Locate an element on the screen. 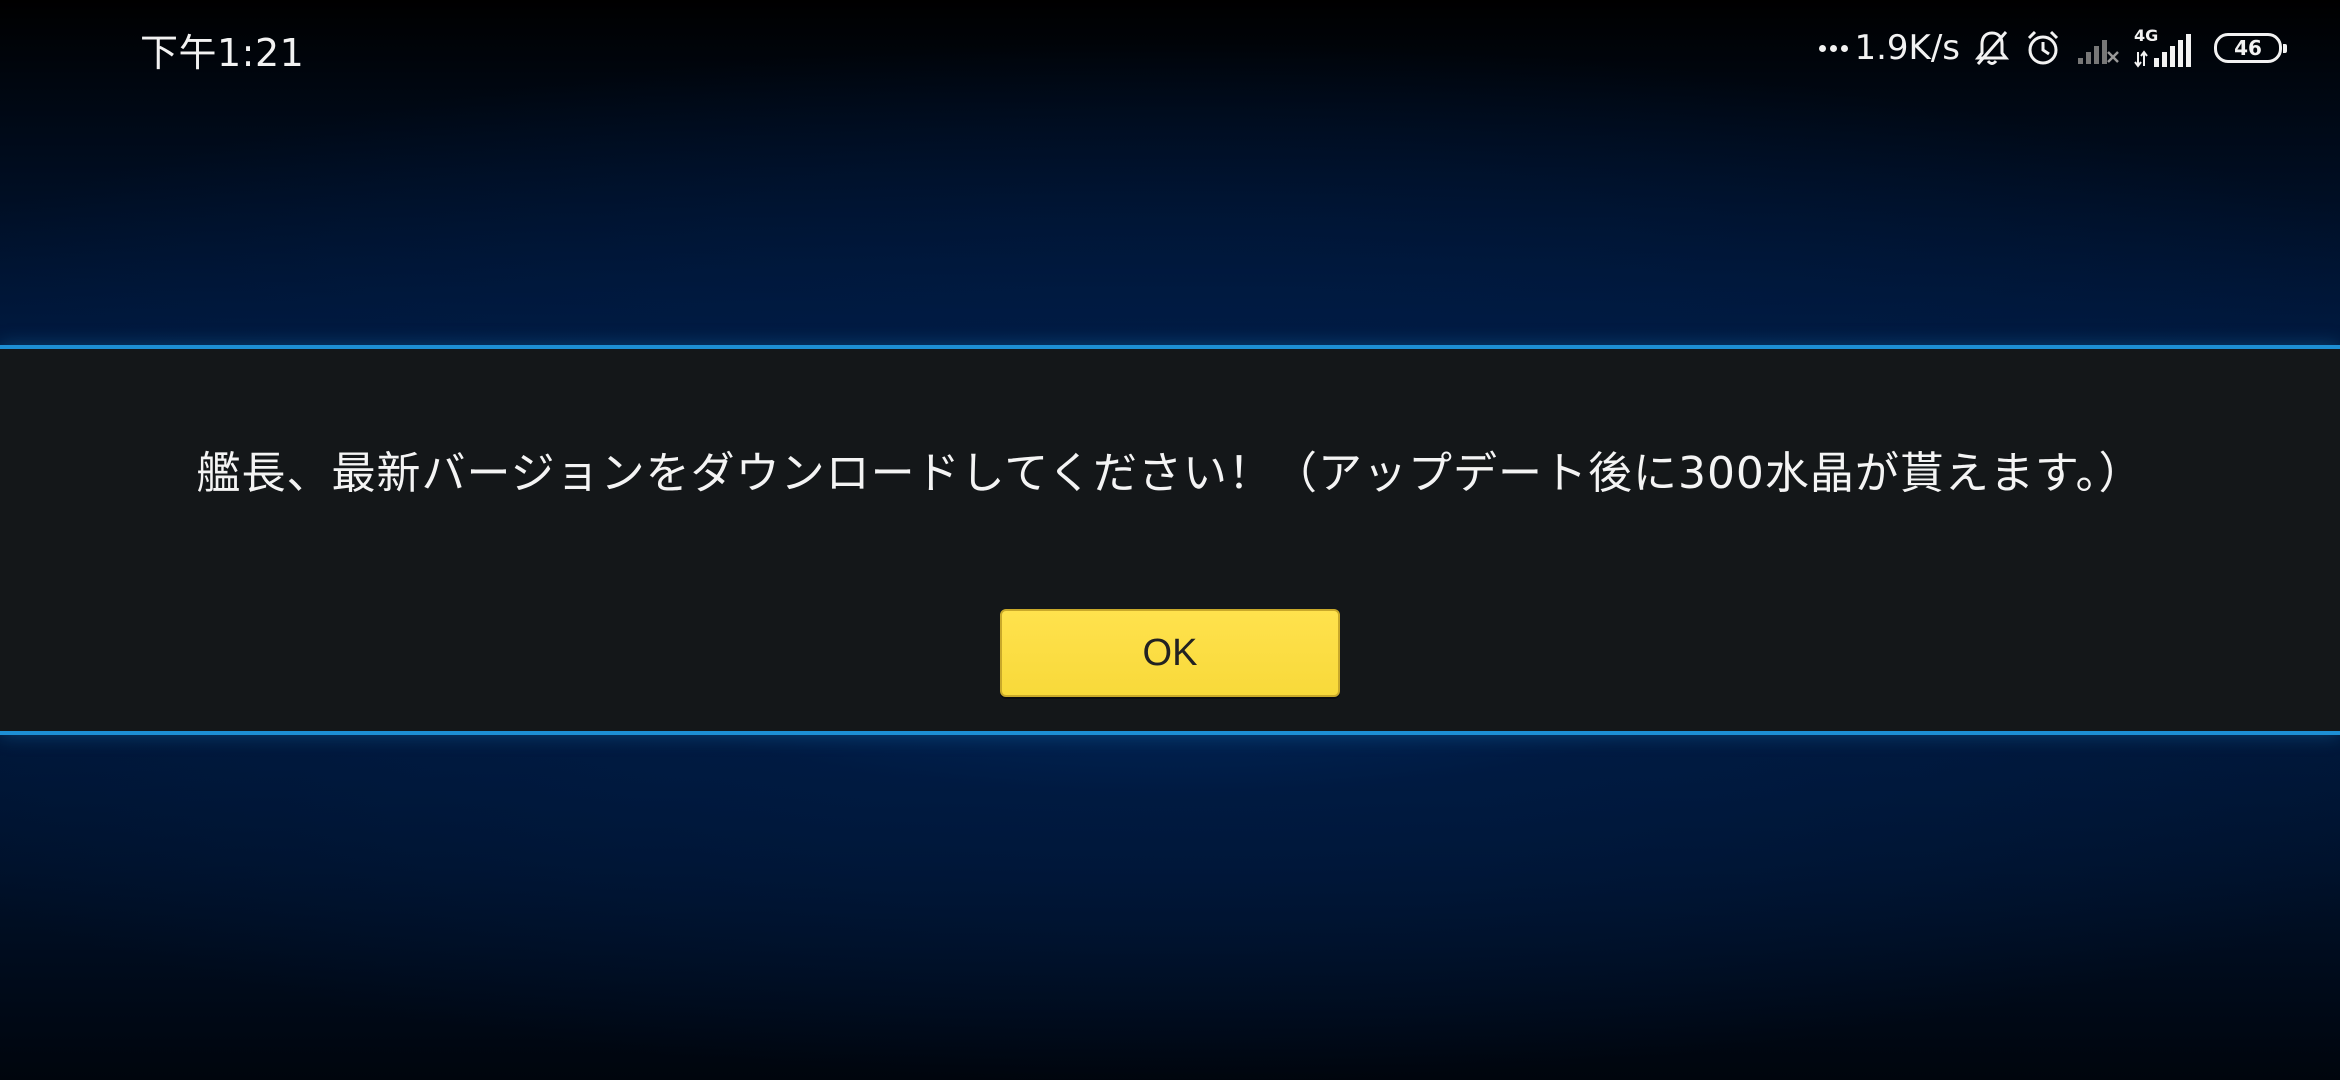  network-speed: 1.9K/s is located at coordinates (1889, 48).